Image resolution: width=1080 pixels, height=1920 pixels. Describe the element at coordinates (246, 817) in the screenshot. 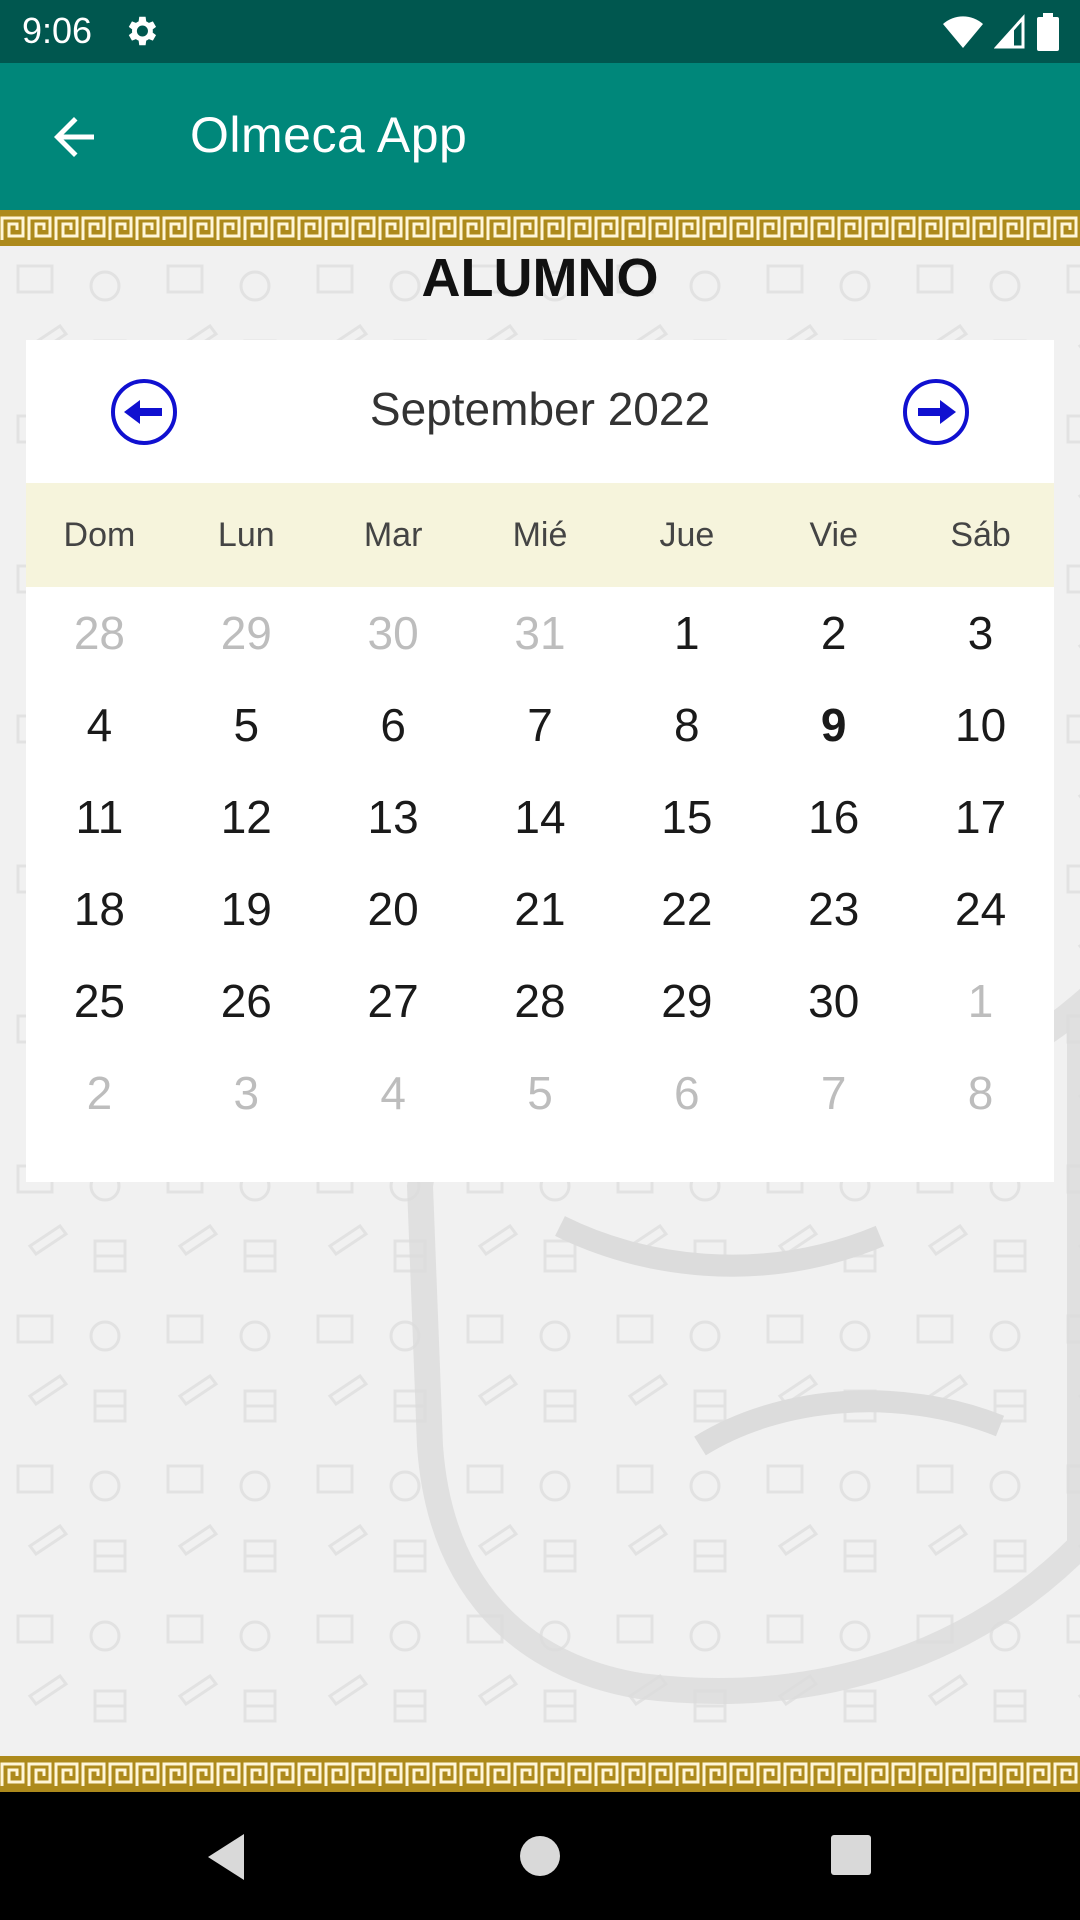

I see `day-cell: 12` at that location.